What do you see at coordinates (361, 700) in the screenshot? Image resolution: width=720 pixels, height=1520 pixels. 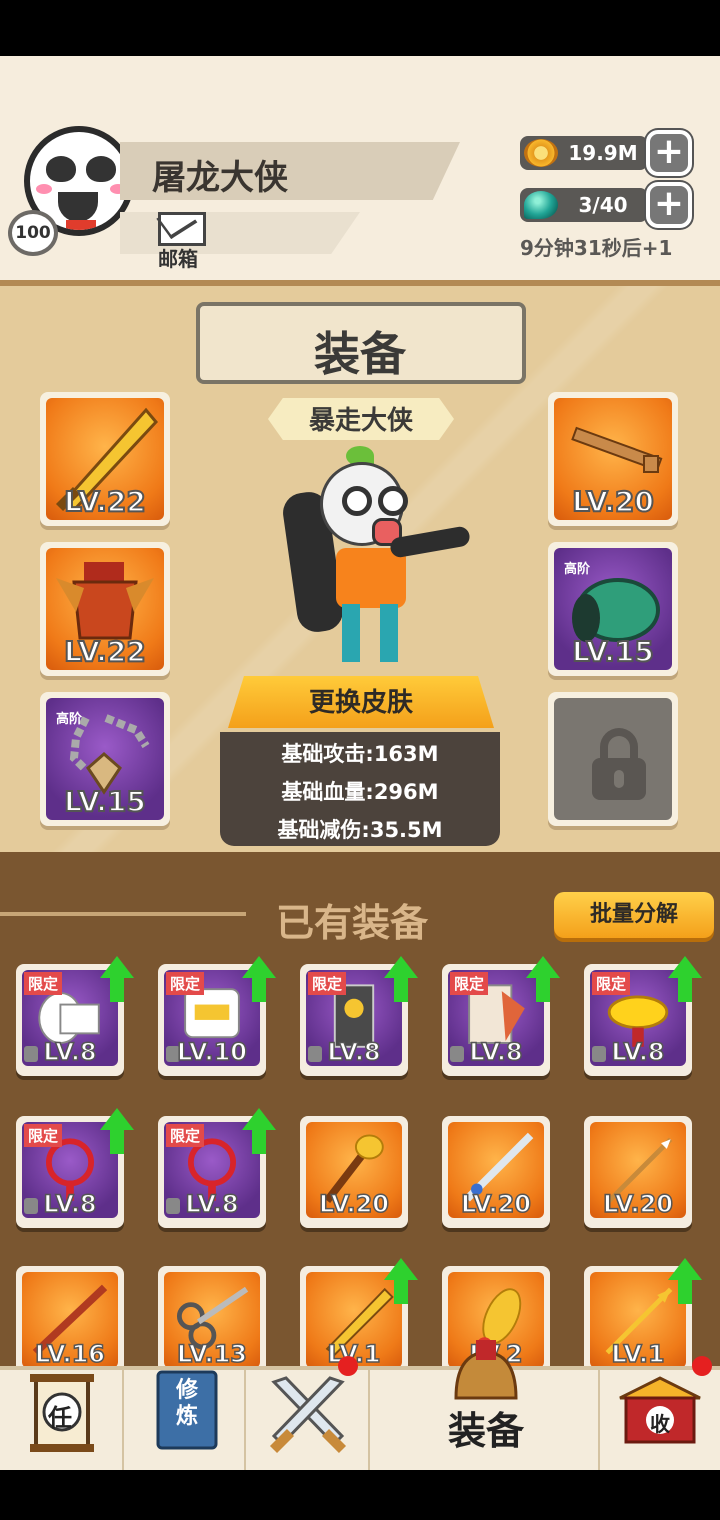 I see `change-skin-button: 更换皮肤` at bounding box center [361, 700].